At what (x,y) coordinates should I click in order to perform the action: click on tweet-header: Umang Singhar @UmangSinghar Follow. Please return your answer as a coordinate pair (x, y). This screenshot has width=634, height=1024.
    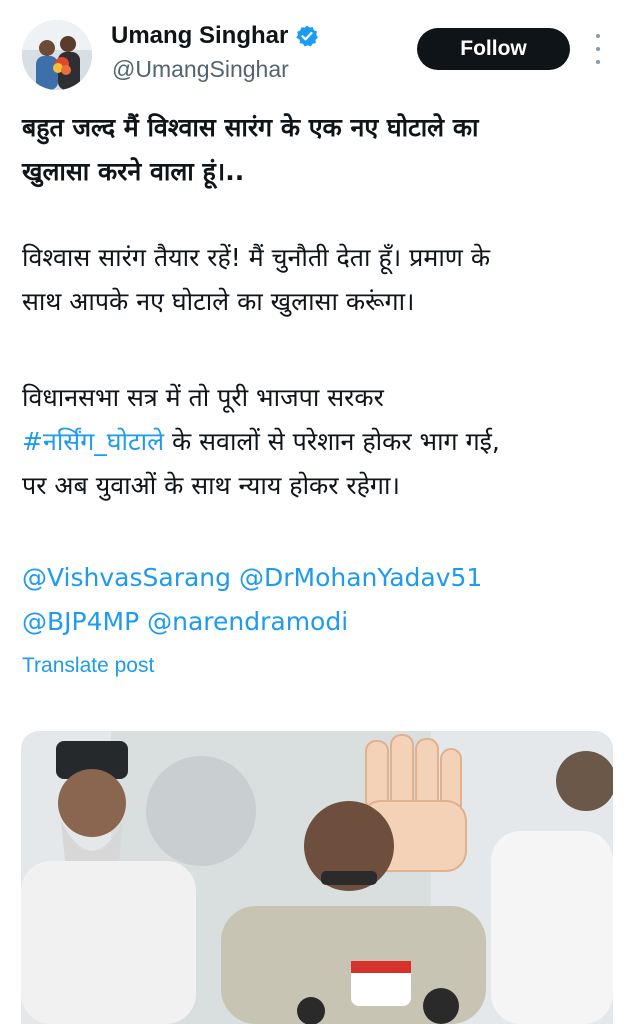
    Looking at the image, I should click on (317, 48).